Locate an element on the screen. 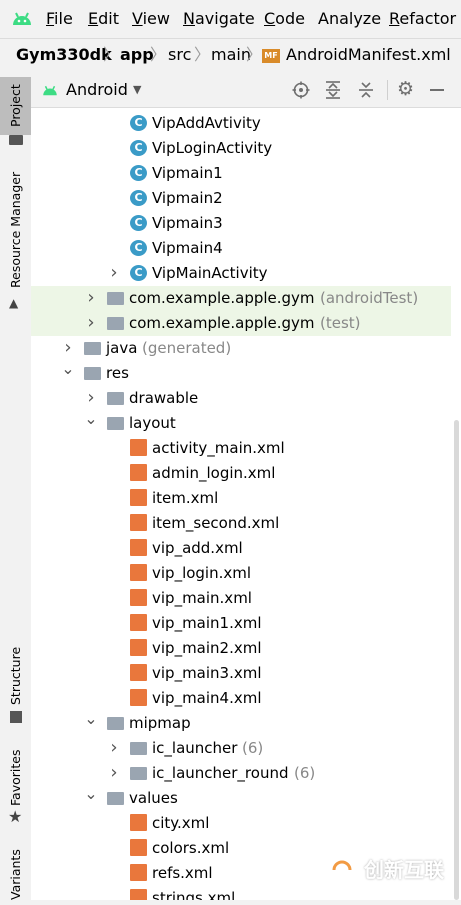 This screenshot has width=461, height=905. view-selector: Android is located at coordinates (97, 90).